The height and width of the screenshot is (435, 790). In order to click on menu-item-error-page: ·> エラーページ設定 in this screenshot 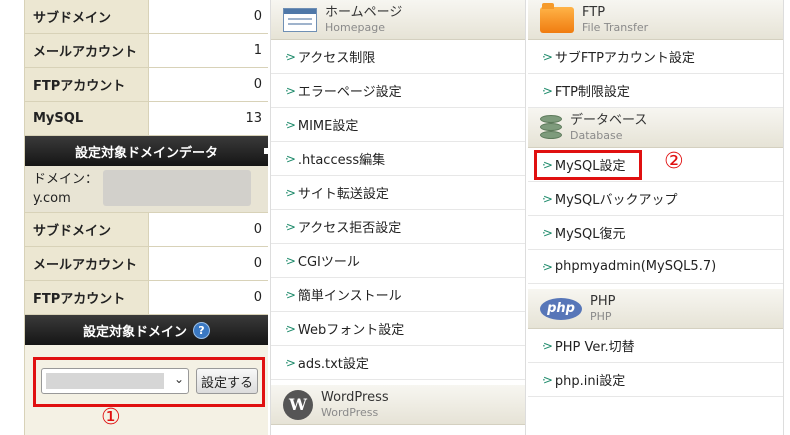, I will do `click(398, 91)`.